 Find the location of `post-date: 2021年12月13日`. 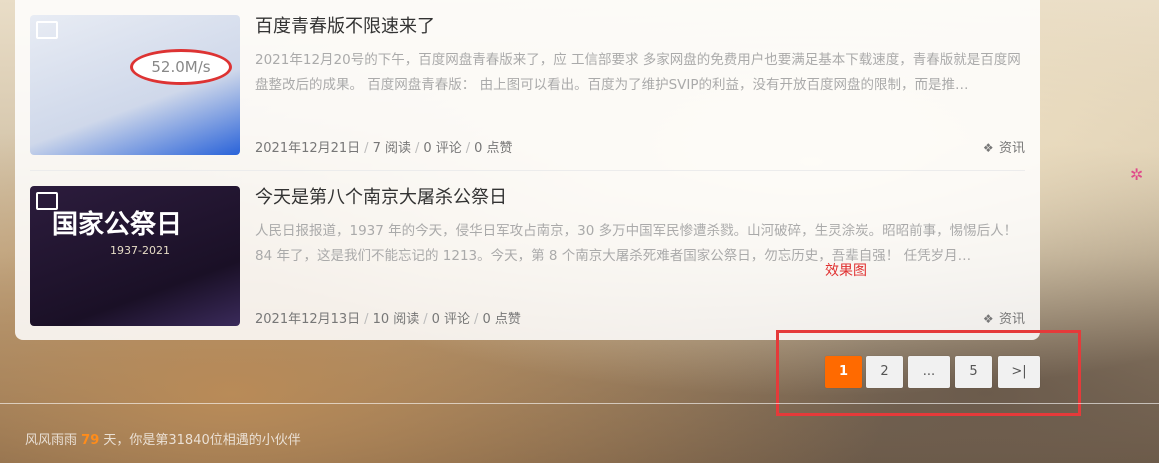

post-date: 2021年12月13日 is located at coordinates (308, 319).